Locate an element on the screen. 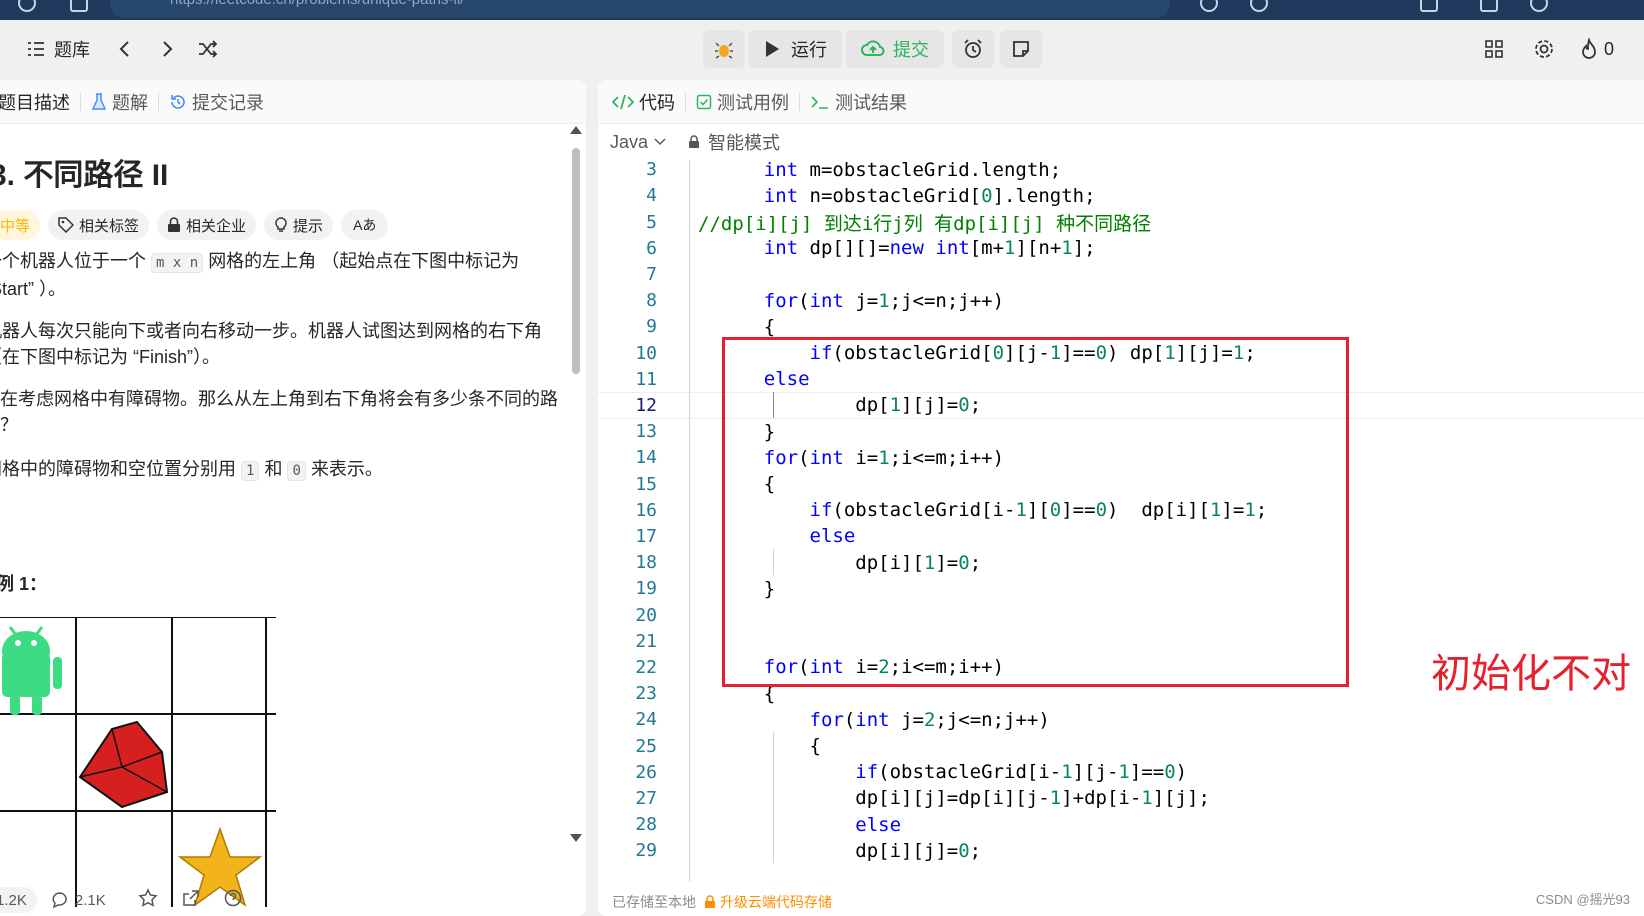 The height and width of the screenshot is (916, 1644). bug-icon is located at coordinates (724, 50).